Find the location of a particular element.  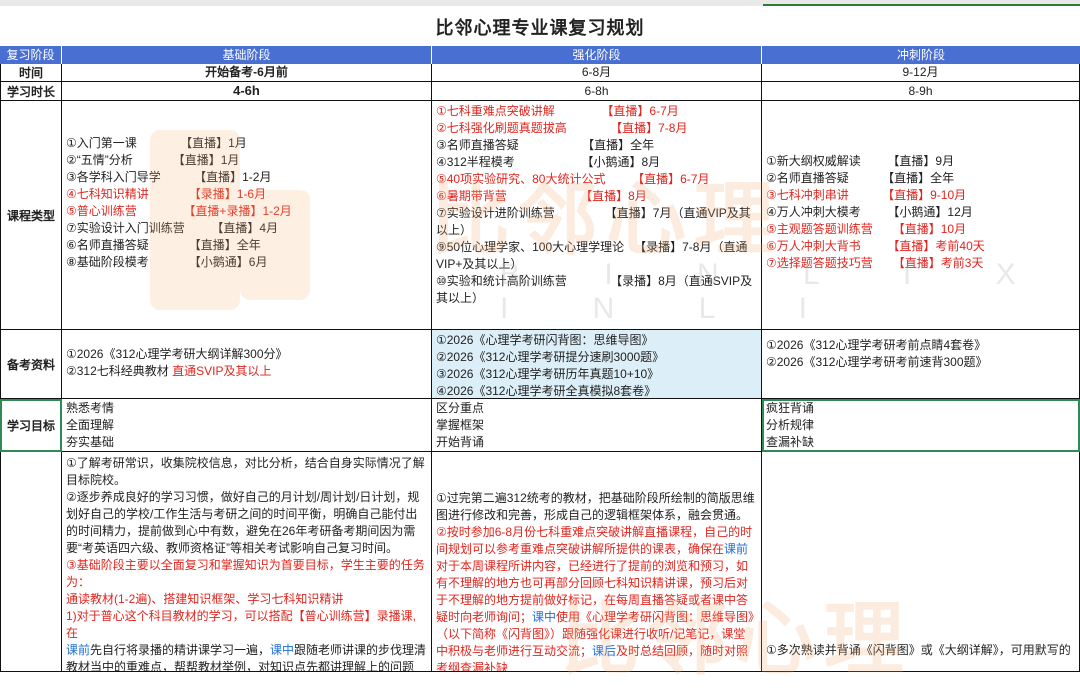

goals-basic-item: 全面理解 is located at coordinates (90, 425).